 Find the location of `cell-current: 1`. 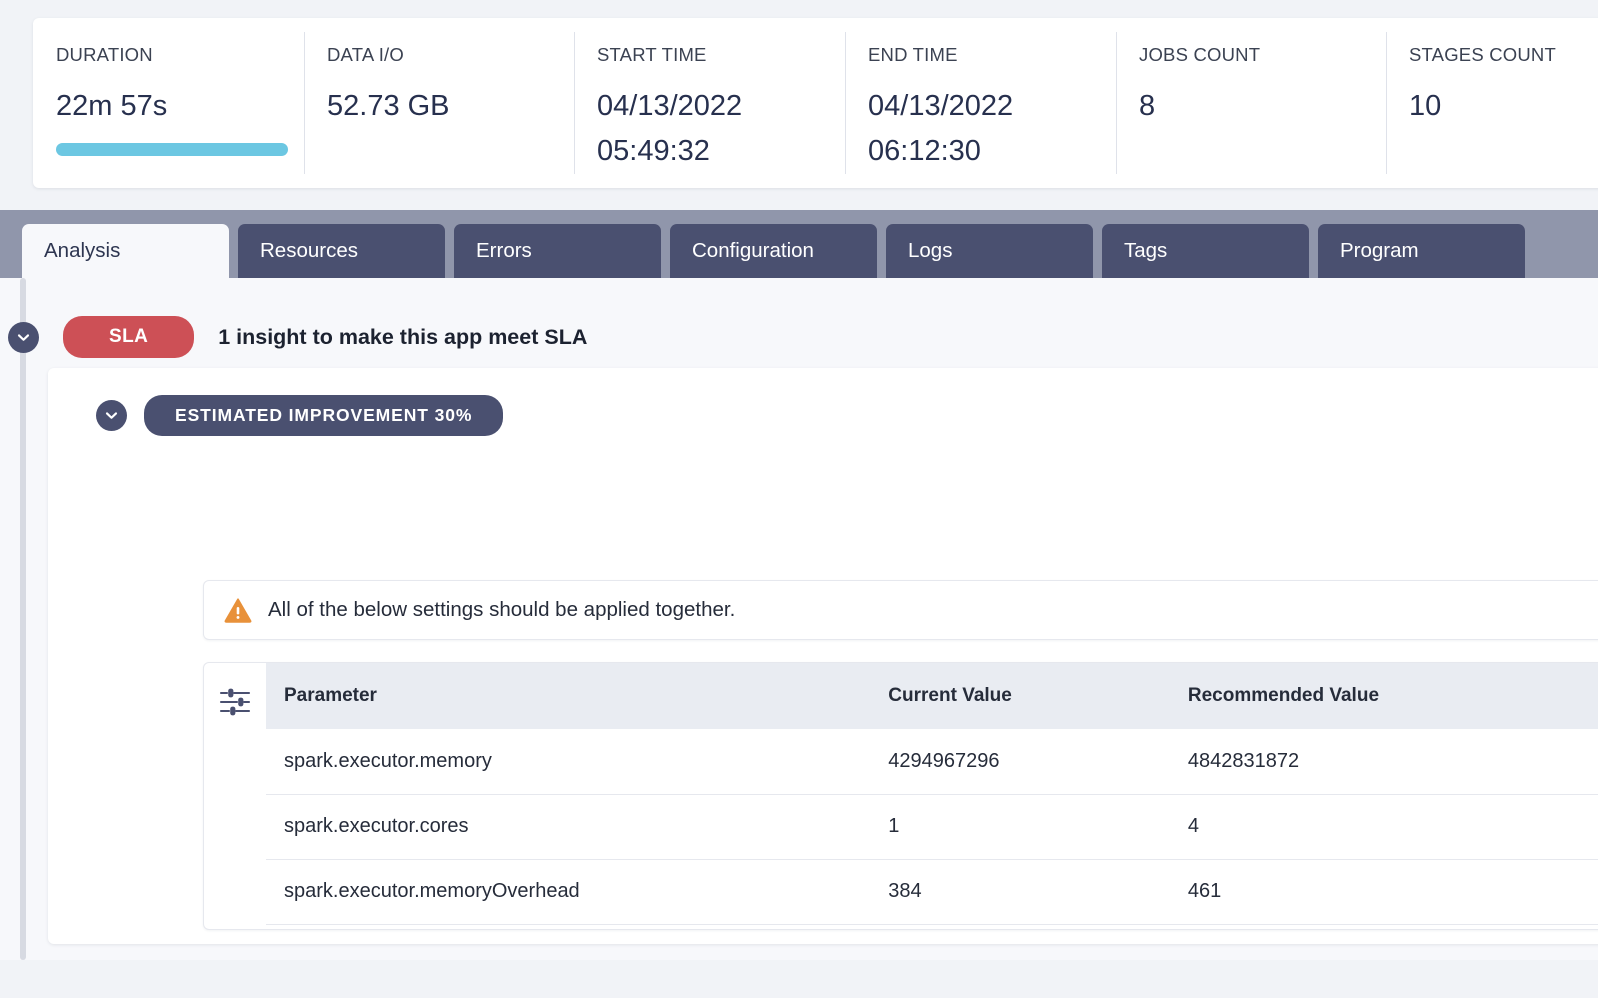

cell-current: 1 is located at coordinates (1020, 827).